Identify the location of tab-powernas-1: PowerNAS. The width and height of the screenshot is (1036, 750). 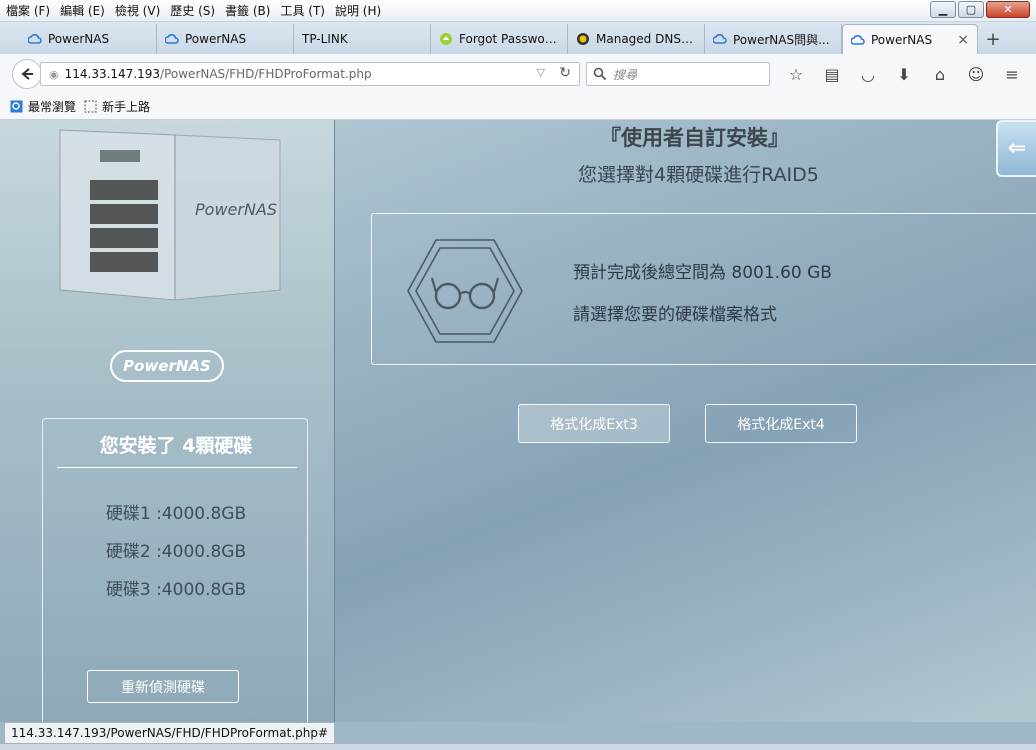
(88, 39).